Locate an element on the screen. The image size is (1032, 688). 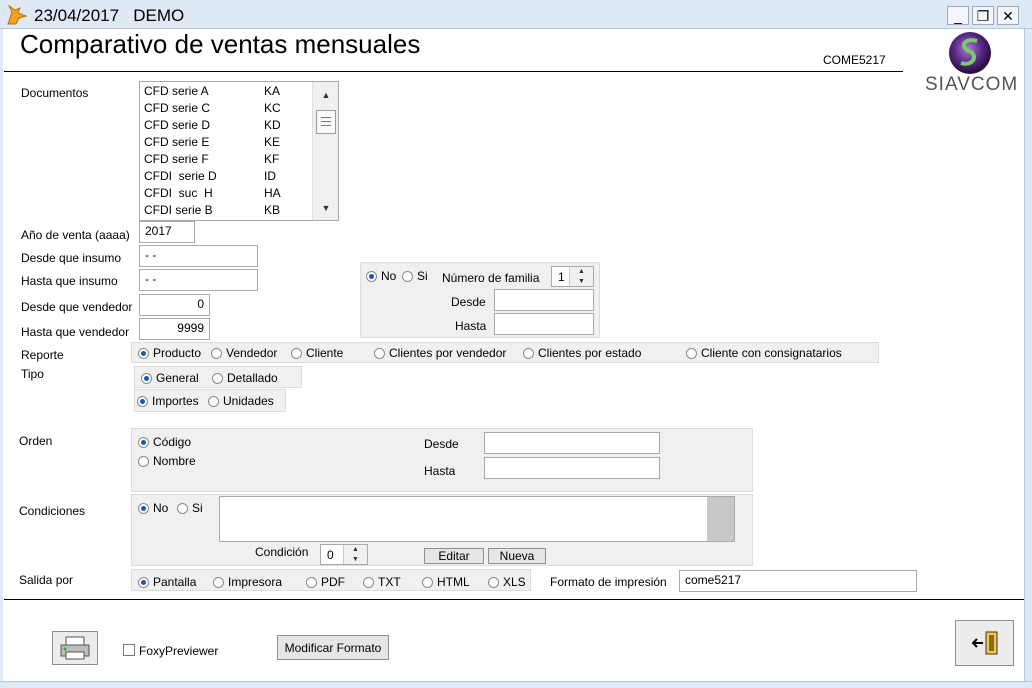
numero-familia-spinner: 1 ▲ ▼ is located at coordinates (572, 276).